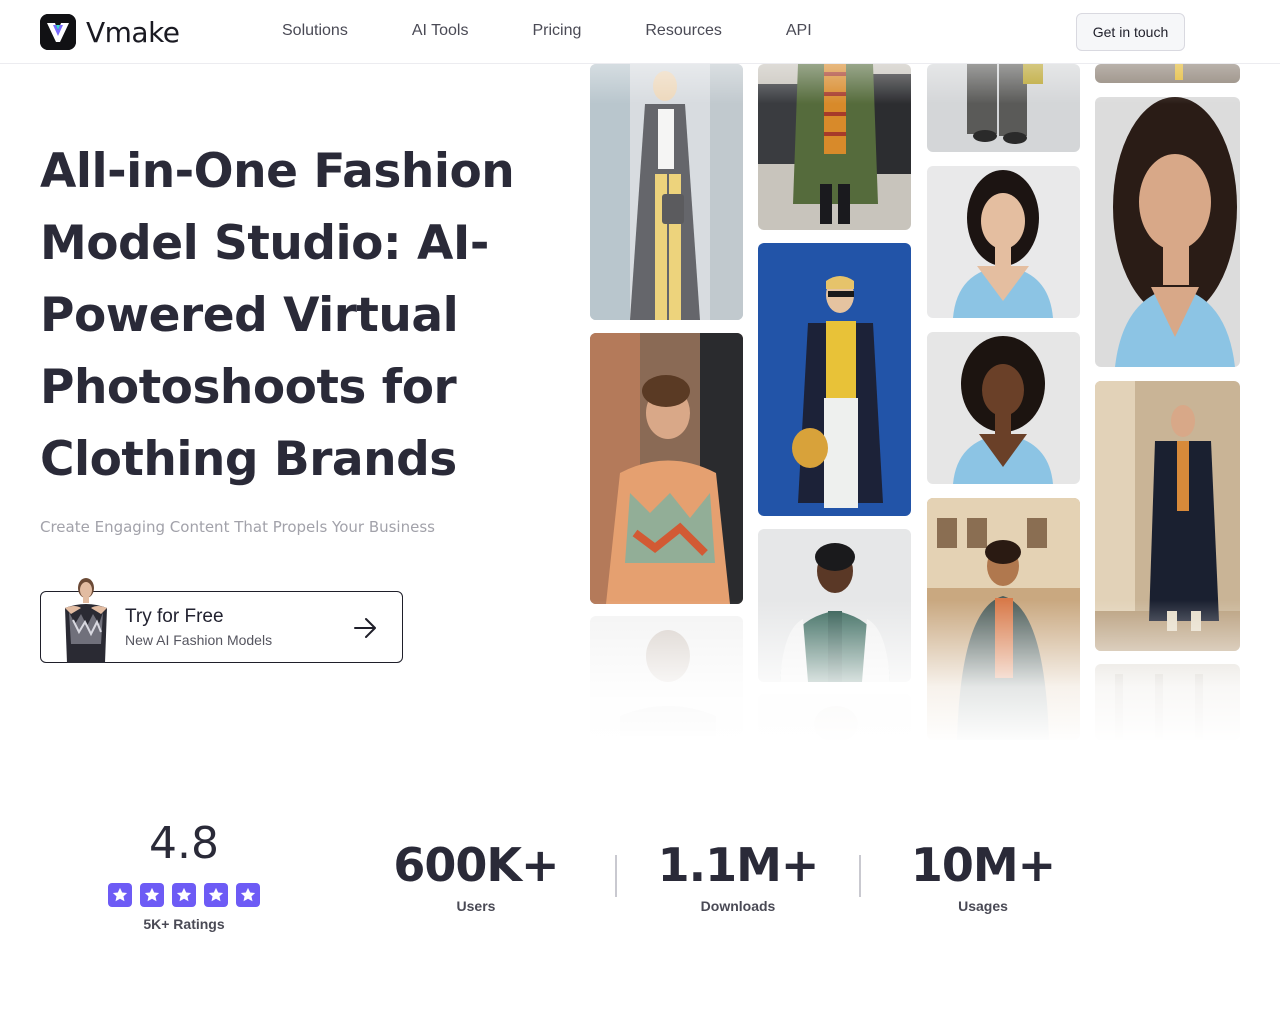 This screenshot has height=1024, width=1280. Describe the element at coordinates (834, 379) in the screenshot. I see `model-photo-woman-blue-wall` at that location.